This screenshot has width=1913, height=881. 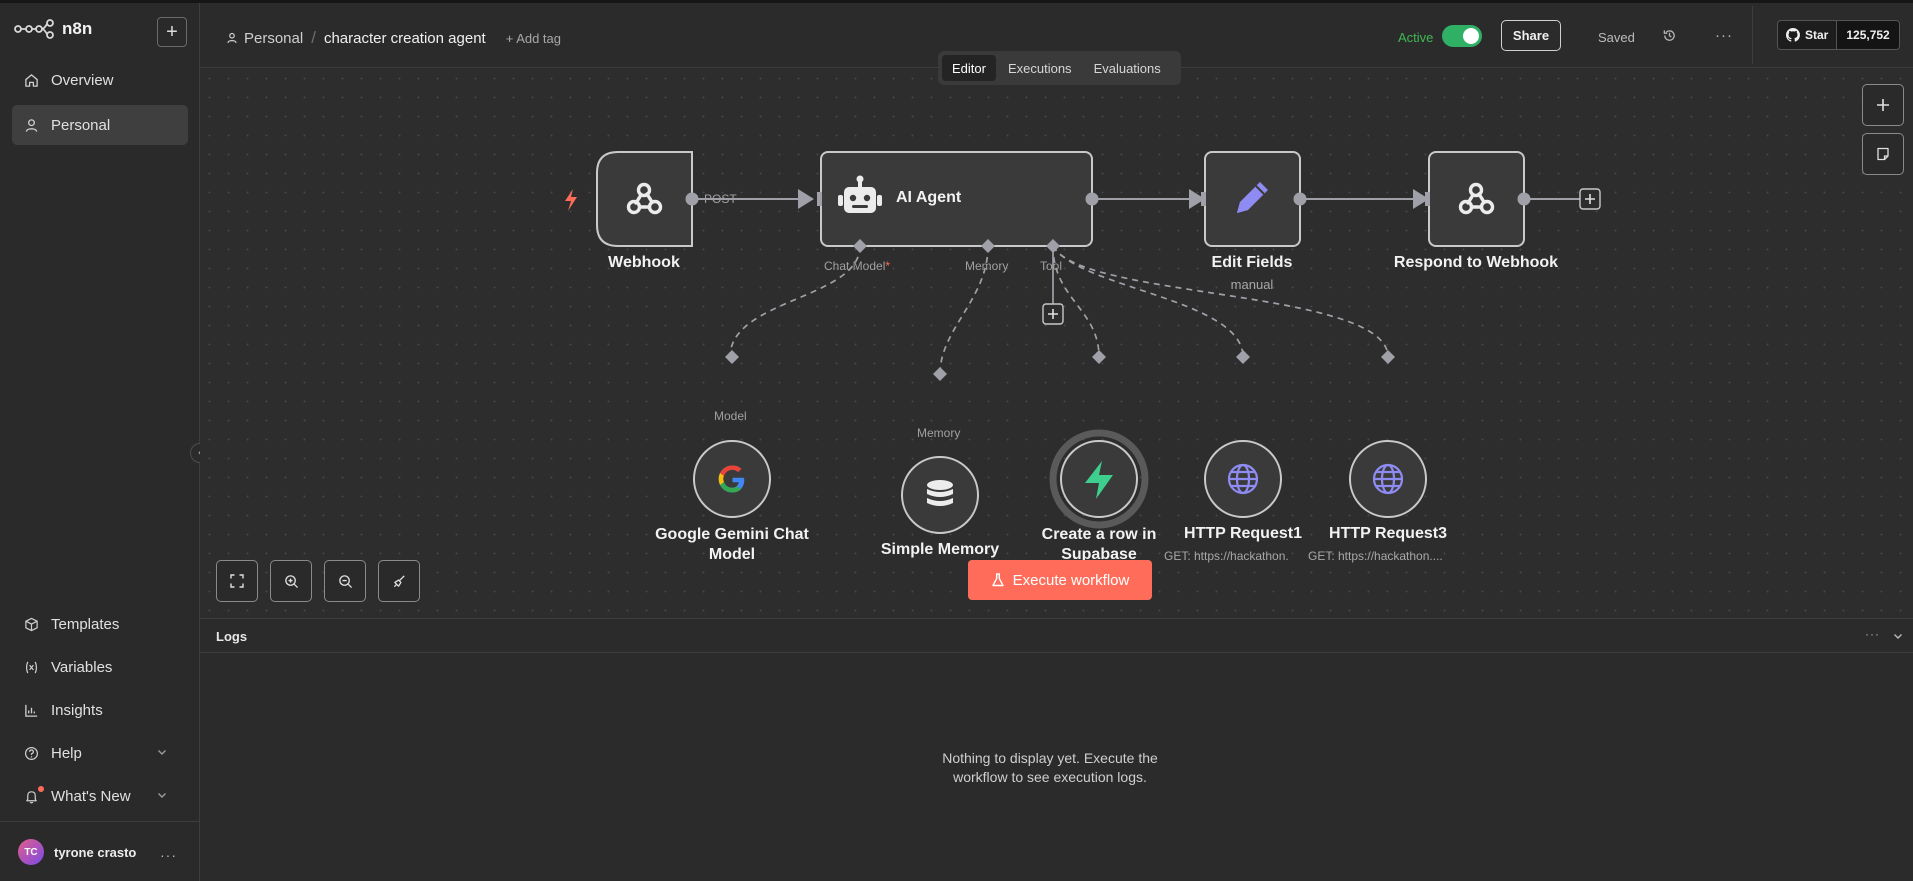 What do you see at coordinates (91, 796) in the screenshot?
I see `sidebar-item-label: What's New` at bounding box center [91, 796].